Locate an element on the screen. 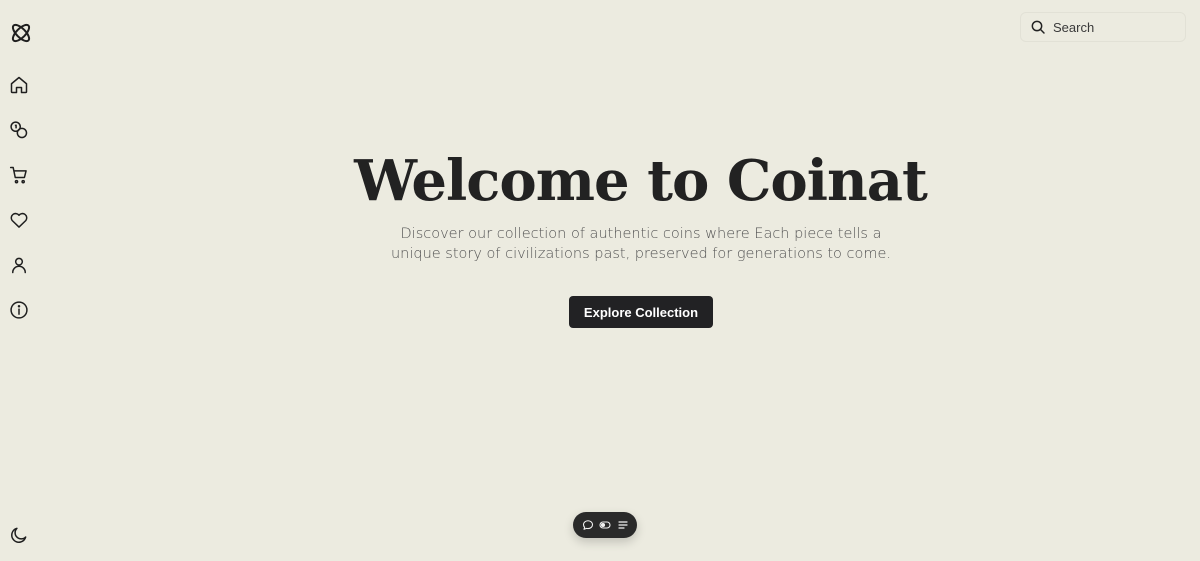  search-input is located at coordinates (1113, 27).